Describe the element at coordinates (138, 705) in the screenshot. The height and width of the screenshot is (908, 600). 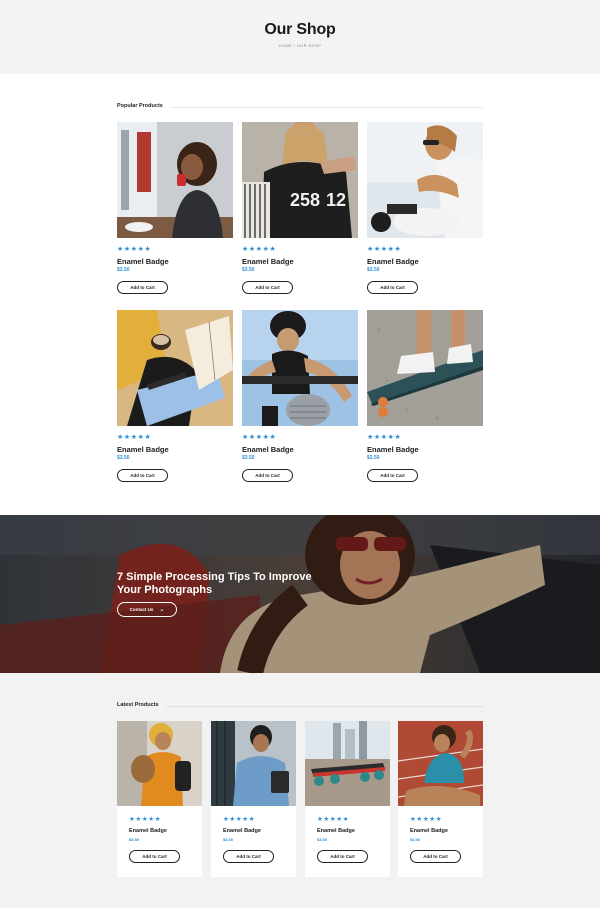
I see `section-title: Latest Products` at that location.